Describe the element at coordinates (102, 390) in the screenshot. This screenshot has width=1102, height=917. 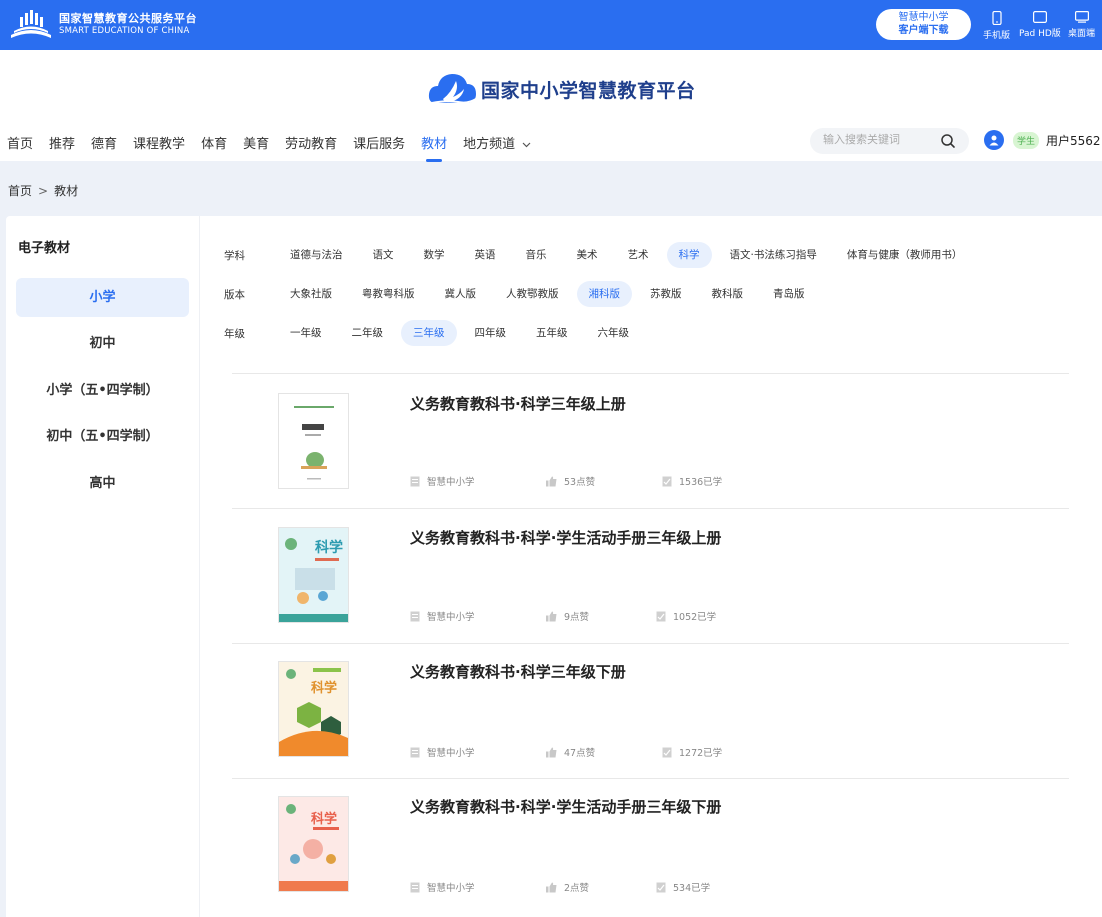
I see `sidebar-item-primary-54: 小学（五•四学制）` at that location.